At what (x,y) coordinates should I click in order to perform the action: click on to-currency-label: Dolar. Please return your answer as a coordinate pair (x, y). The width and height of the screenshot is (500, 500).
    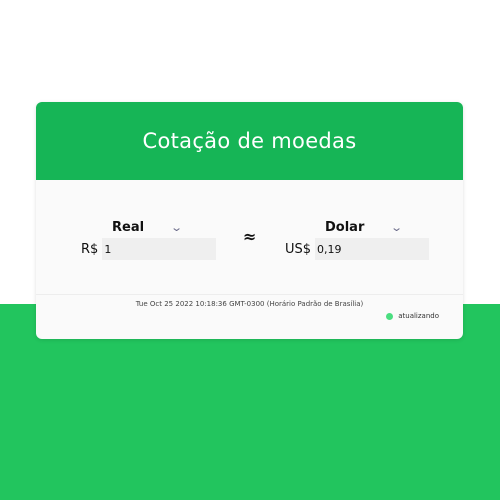
    Looking at the image, I should click on (345, 227).